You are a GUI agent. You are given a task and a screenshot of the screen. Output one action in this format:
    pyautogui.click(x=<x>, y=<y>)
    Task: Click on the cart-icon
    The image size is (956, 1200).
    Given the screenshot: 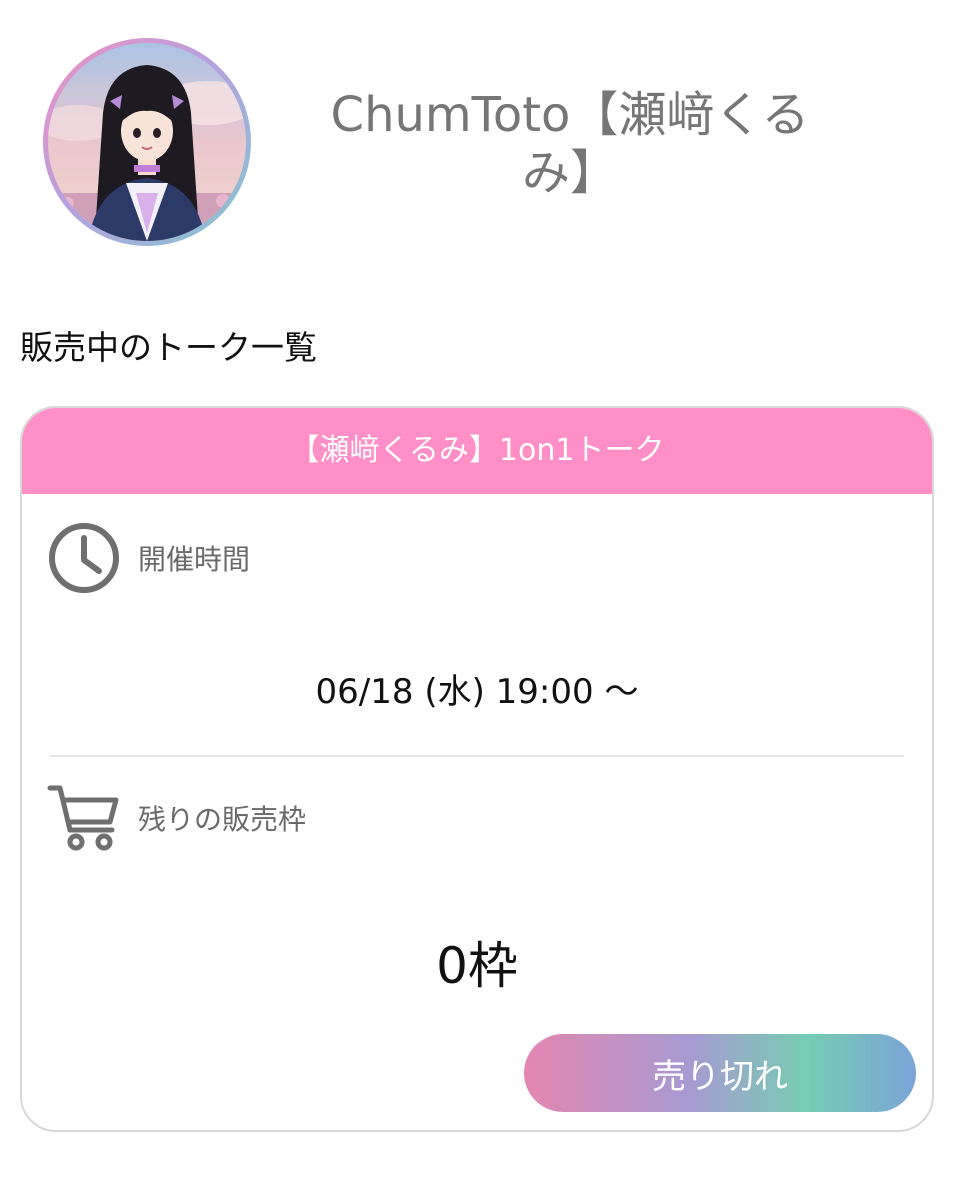 What is the action you would take?
    pyautogui.click(x=84, y=818)
    